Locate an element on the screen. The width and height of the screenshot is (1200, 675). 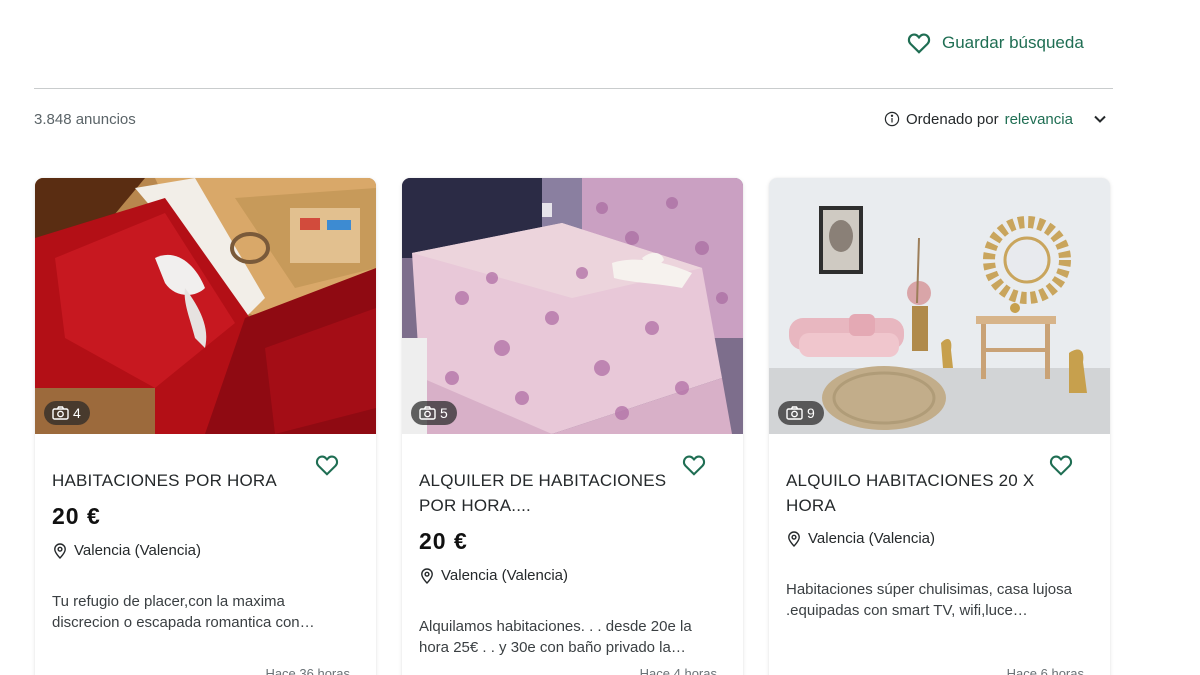
sort-control: Ordenado por relevancia is located at coordinates (996, 119).